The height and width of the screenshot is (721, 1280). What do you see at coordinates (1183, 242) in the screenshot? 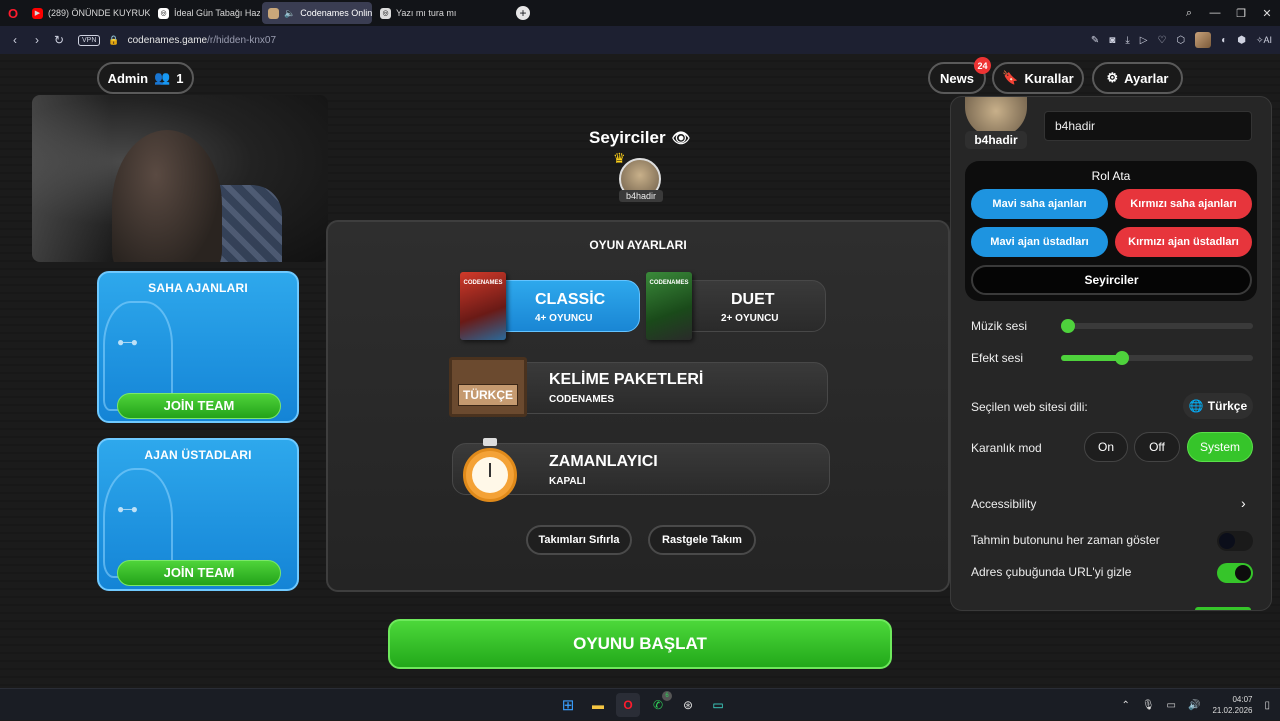
I see `red-spymasters-button: Kırmızı ajan üstadları` at bounding box center [1183, 242].